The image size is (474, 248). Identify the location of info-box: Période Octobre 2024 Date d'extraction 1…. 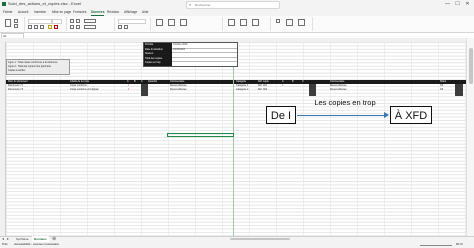
(190, 54).